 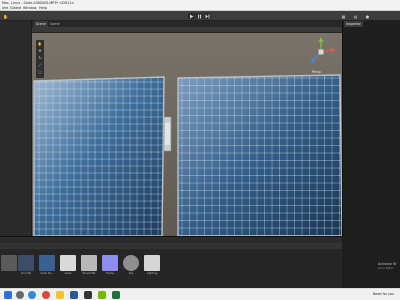 I want to click on inspector-panel: Inspector, so click(x=371, y=128).